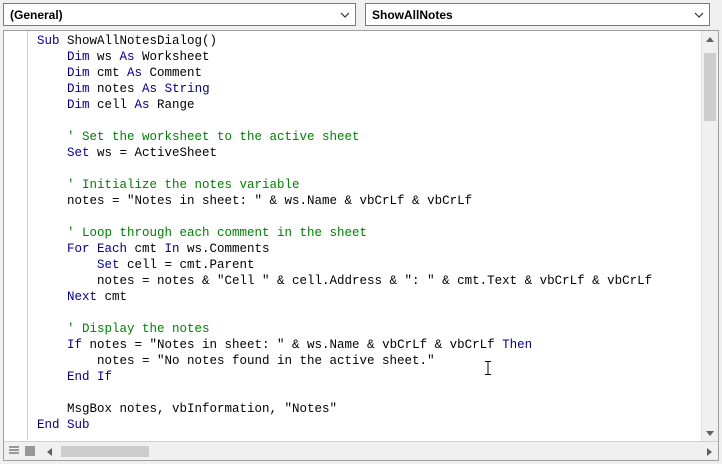 This screenshot has height=464, width=722. Describe the element at coordinates (112, 105) in the screenshot. I see `code-text: cell` at that location.